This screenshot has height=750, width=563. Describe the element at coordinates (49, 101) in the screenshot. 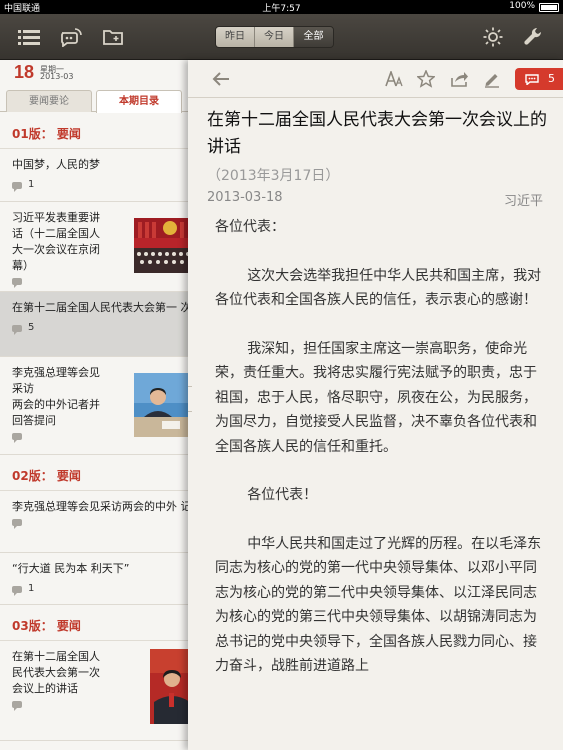

I see `tab-headline-news: 要闻要论` at that location.